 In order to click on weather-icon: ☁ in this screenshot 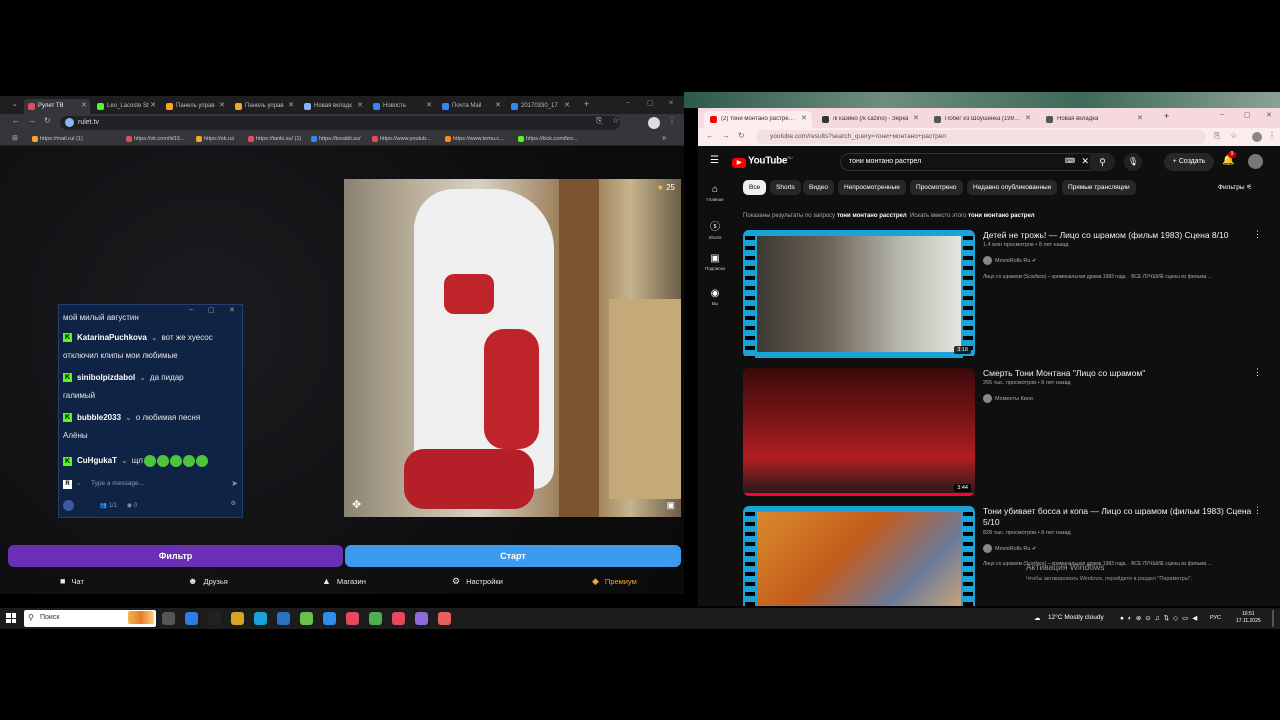, I will do `click(1037, 618)`.